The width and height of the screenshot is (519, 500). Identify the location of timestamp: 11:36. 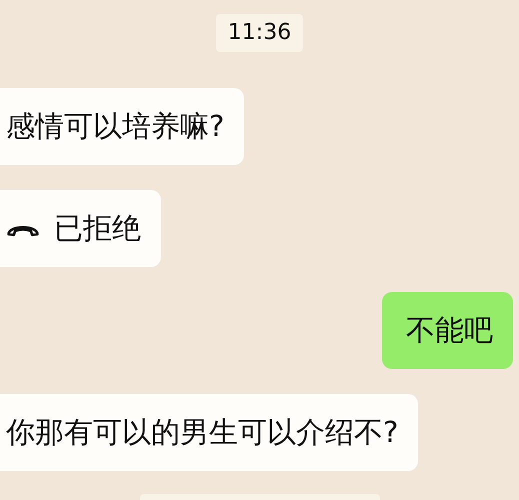
(260, 33).